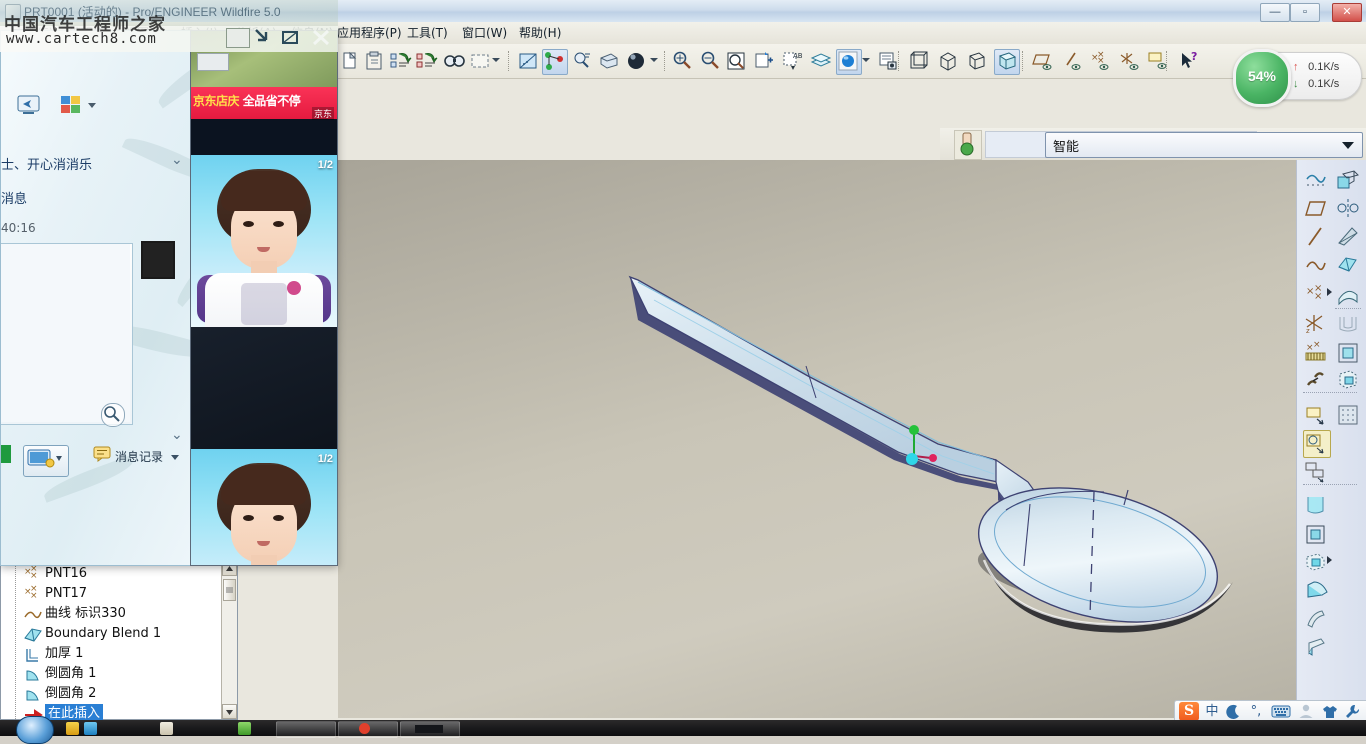 The height and width of the screenshot is (744, 1366). I want to click on display-point-icon: × × ×, so click(1101, 62).